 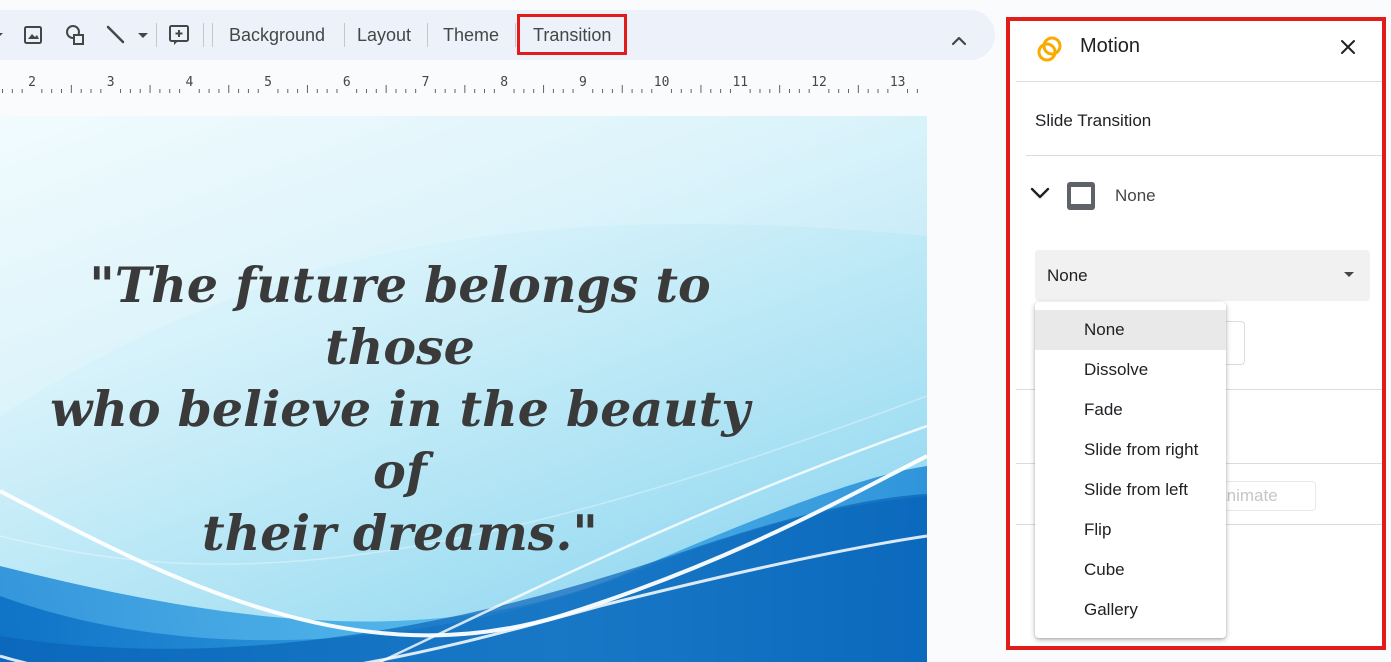 I want to click on theme-button: Theme, so click(x=471, y=35).